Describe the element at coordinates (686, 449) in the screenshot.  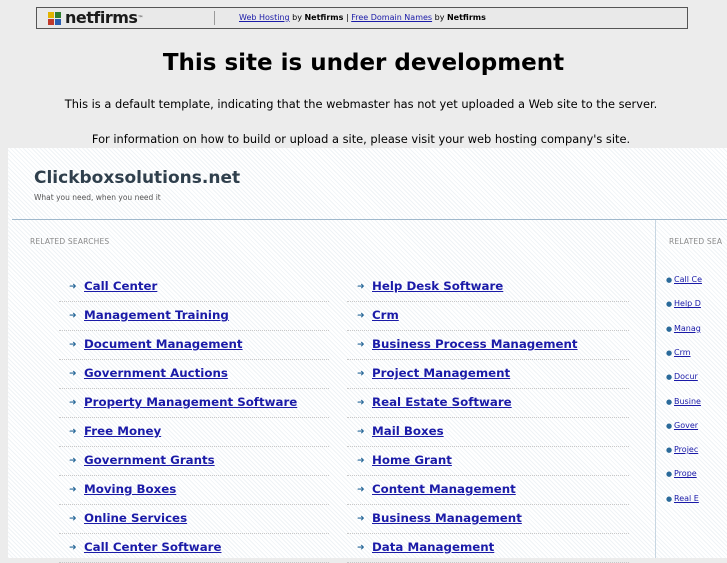
I see `sidebar-related-search-link: Projec` at that location.